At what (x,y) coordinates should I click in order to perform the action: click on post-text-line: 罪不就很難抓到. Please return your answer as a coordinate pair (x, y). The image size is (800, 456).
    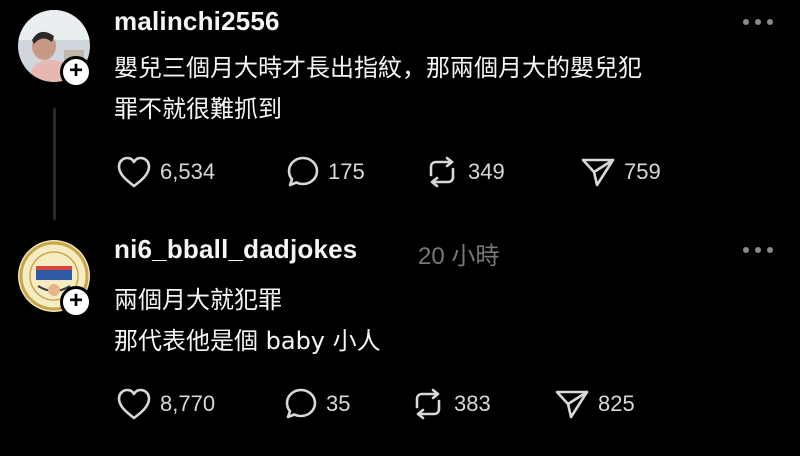
    Looking at the image, I should click on (198, 109).